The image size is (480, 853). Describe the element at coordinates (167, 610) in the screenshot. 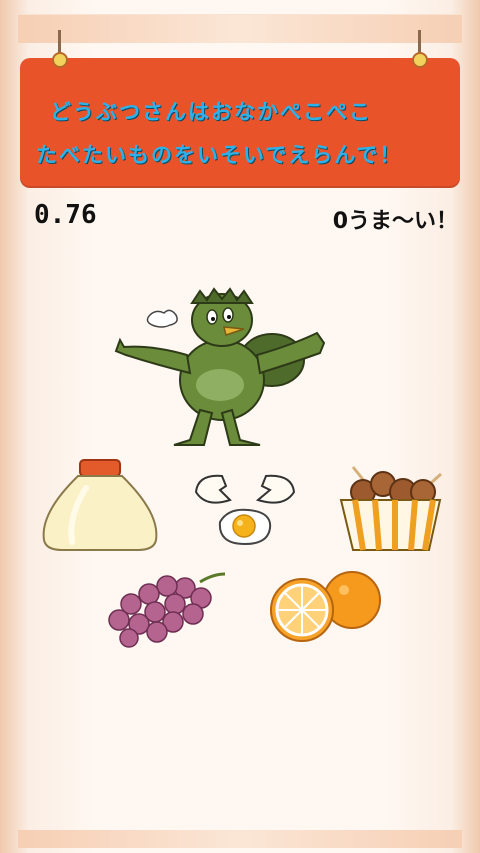

I see `food-grapes` at that location.